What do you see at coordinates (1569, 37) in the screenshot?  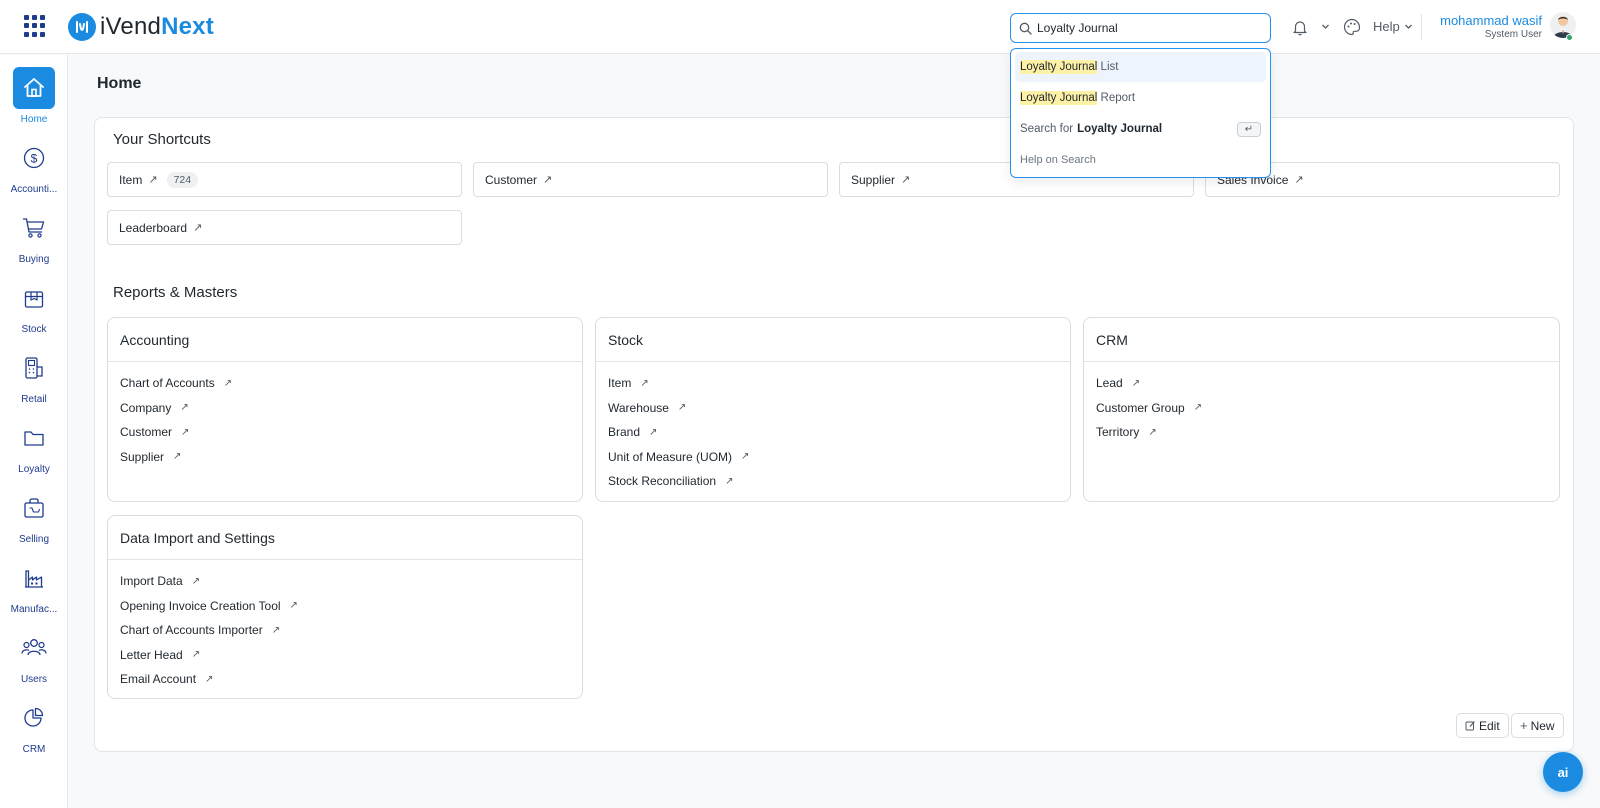 I see `online-status-dot` at bounding box center [1569, 37].